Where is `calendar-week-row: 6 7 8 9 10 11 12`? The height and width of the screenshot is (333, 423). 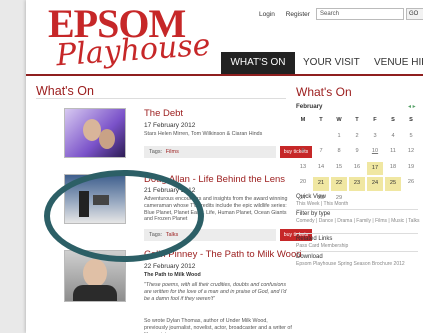 calendar-week-row: 6 7 8 9 10 11 12 is located at coordinates (358, 153).